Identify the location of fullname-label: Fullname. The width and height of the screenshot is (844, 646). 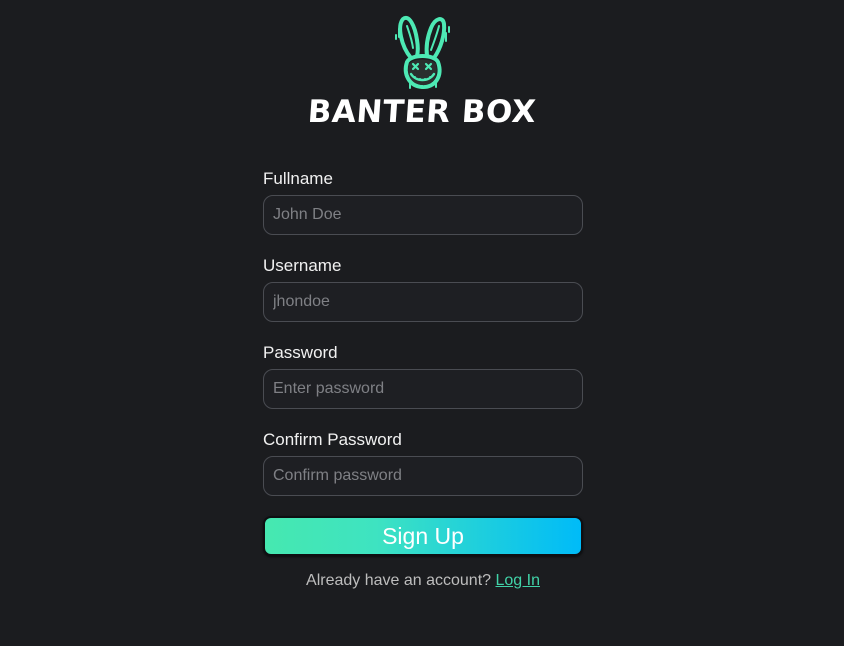
(298, 178).